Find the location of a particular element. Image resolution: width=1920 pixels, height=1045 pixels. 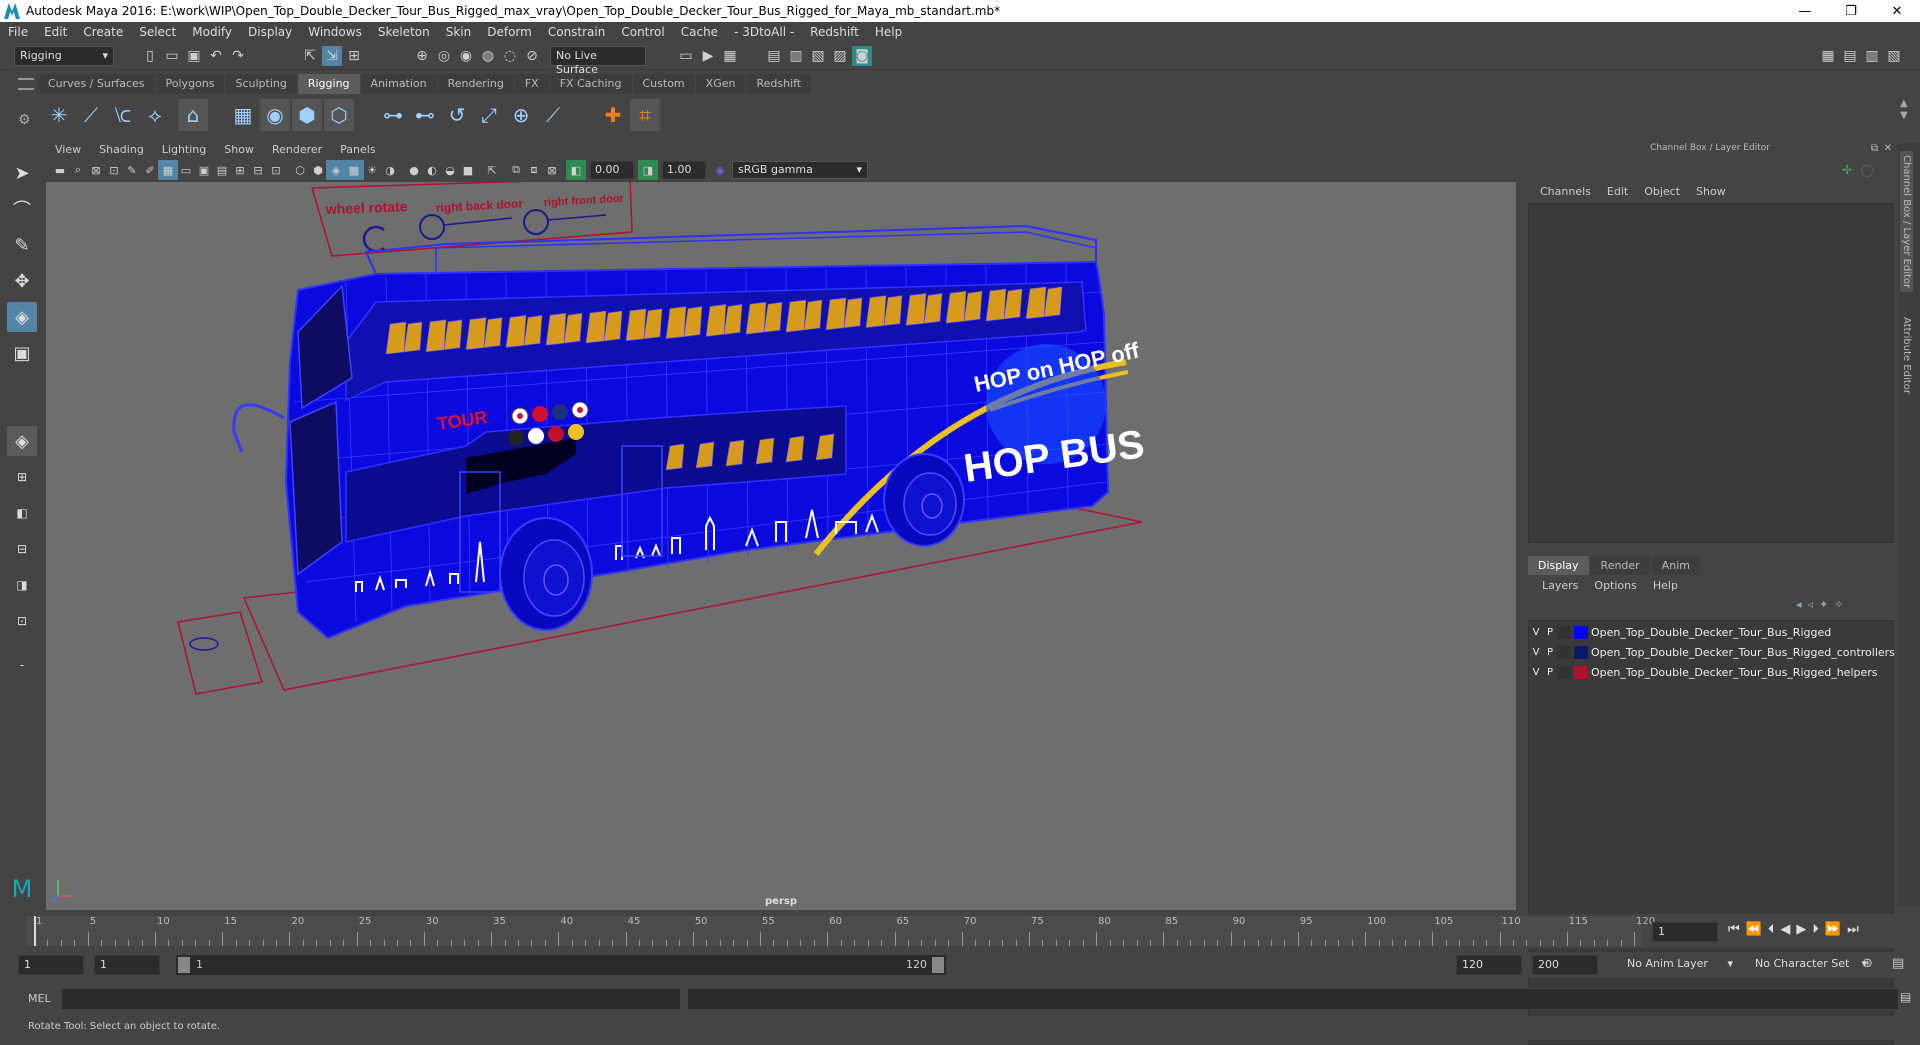

menu-file: File is located at coordinates (18, 32).